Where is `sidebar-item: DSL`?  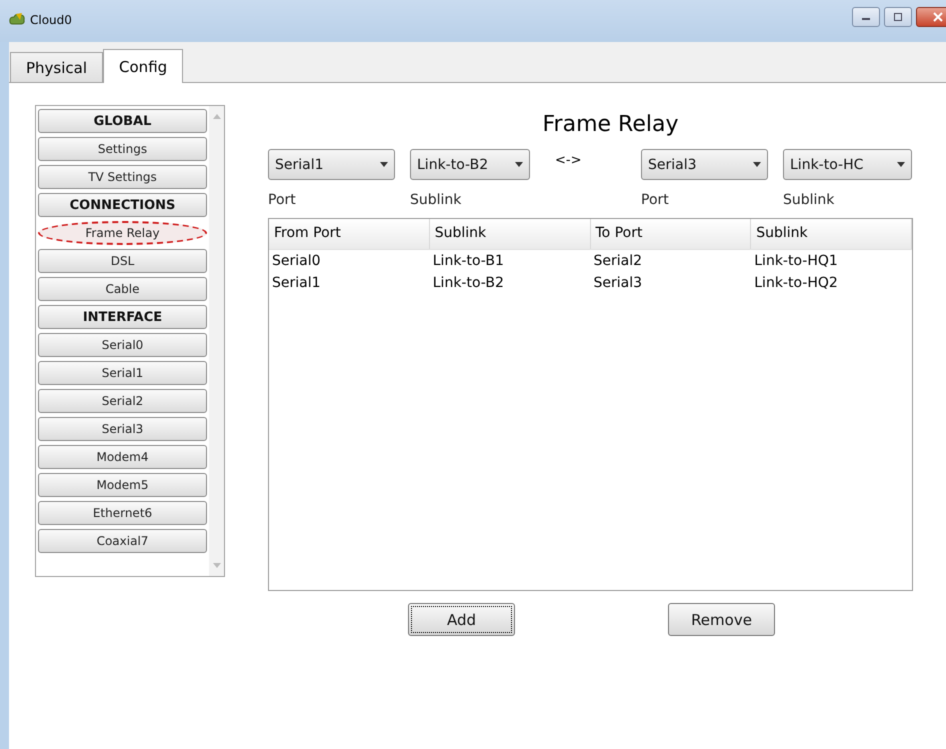 sidebar-item: DSL is located at coordinates (122, 261).